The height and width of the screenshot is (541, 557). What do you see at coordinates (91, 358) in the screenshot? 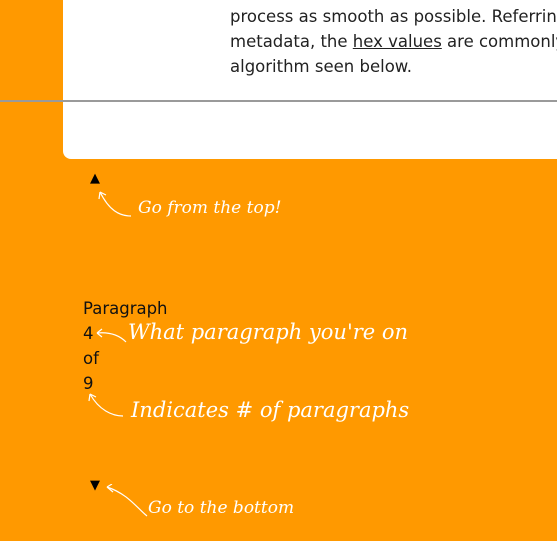
I see `of-label: of` at bounding box center [91, 358].